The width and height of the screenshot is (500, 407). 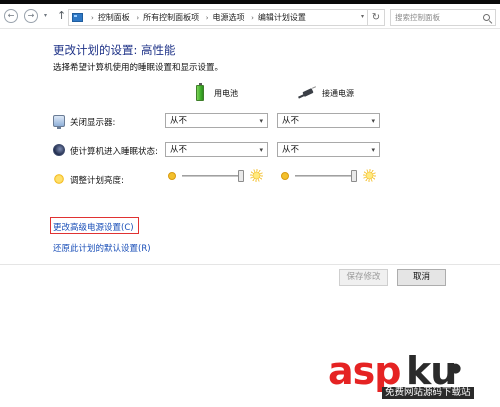 I want to click on search-input: 搜索控制面板, so click(x=417, y=18).